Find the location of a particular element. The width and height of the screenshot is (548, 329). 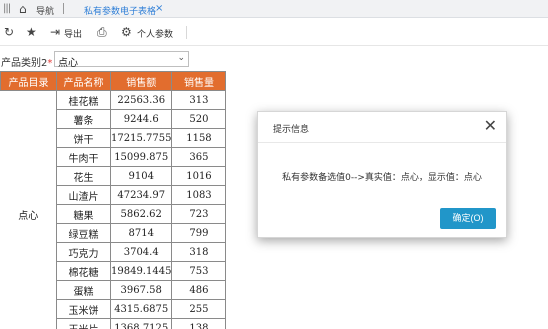

dialog-title: 提示信息 is located at coordinates (291, 130).